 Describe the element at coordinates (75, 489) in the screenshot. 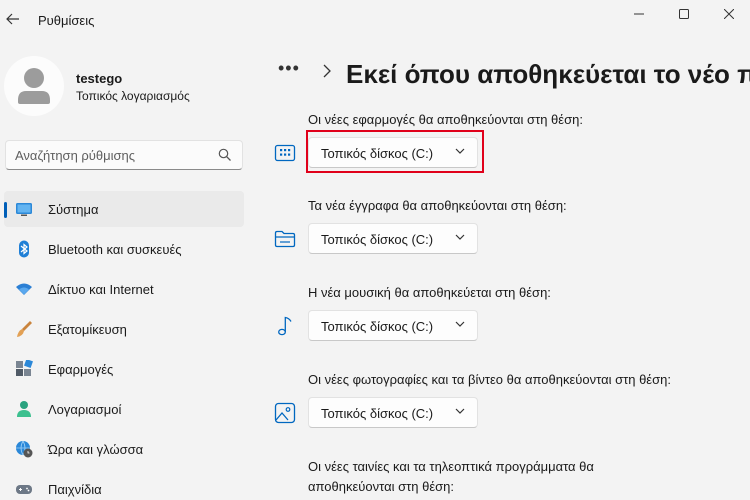

I see `sidebar-item-label: Παιχνίδια` at that location.